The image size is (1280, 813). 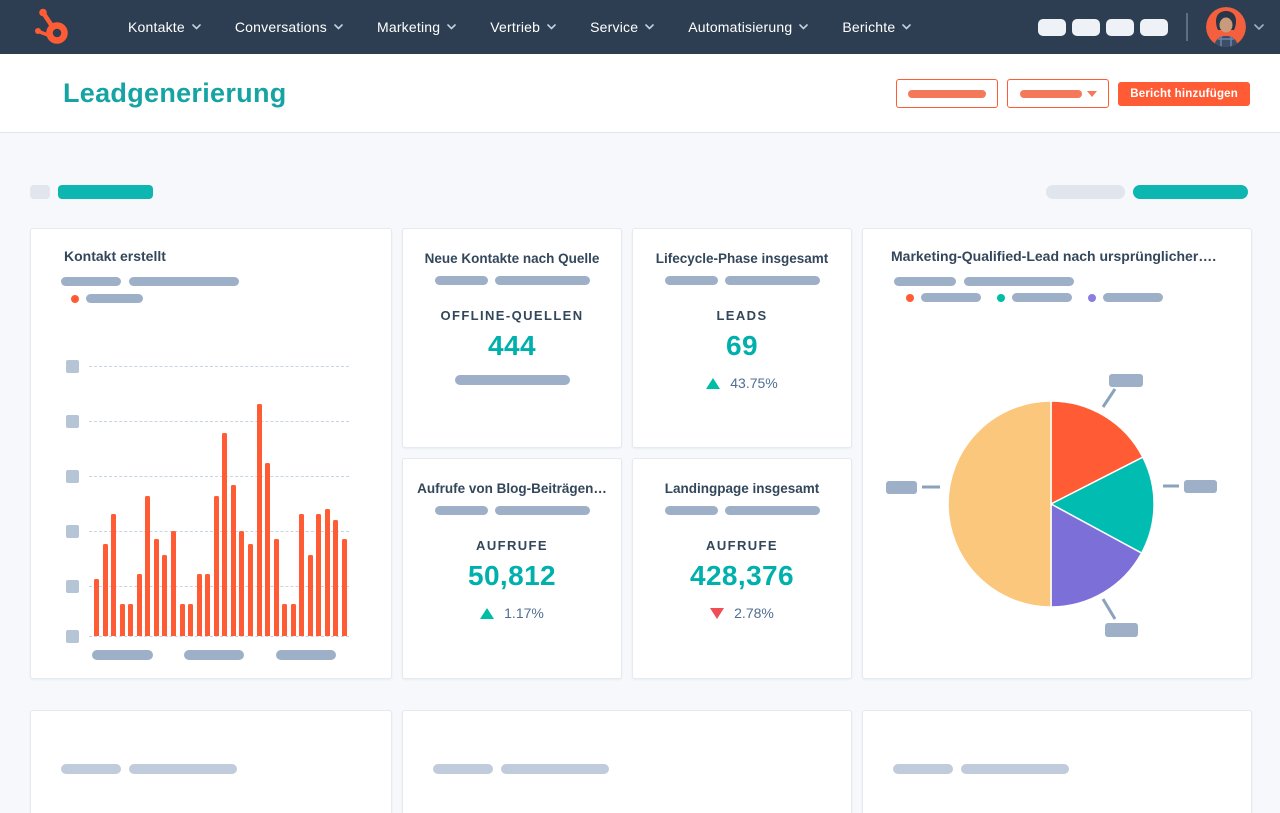 What do you see at coordinates (640, 93) in the screenshot?
I see `page-header: Leadgenerierung Bericht hinzufügen` at bounding box center [640, 93].